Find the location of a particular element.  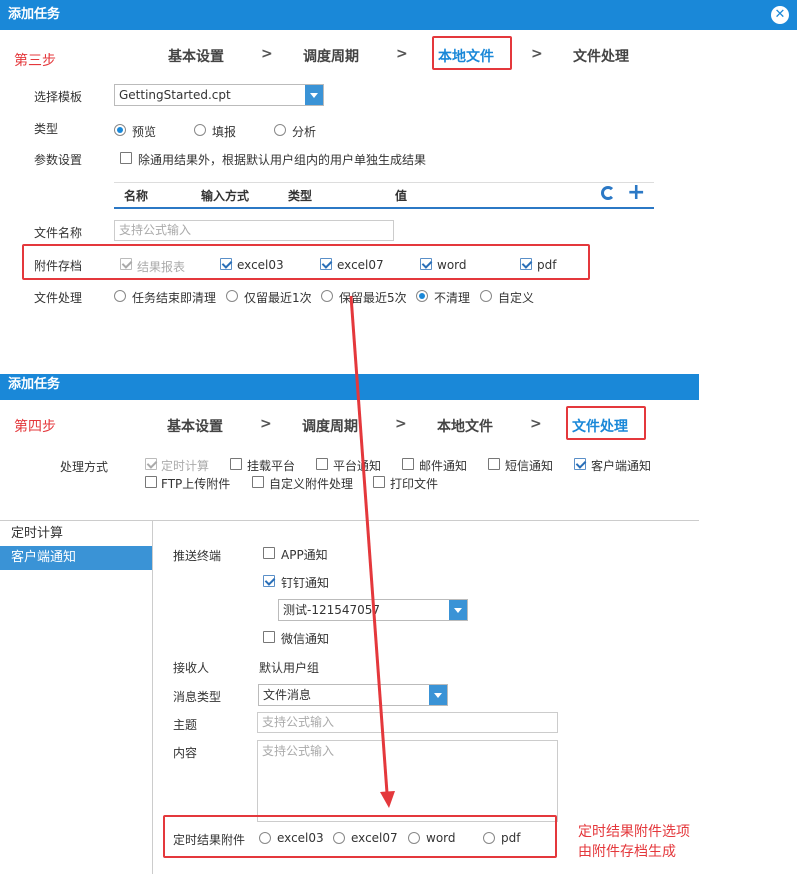

arrow-line is located at coordinates (369, 544).